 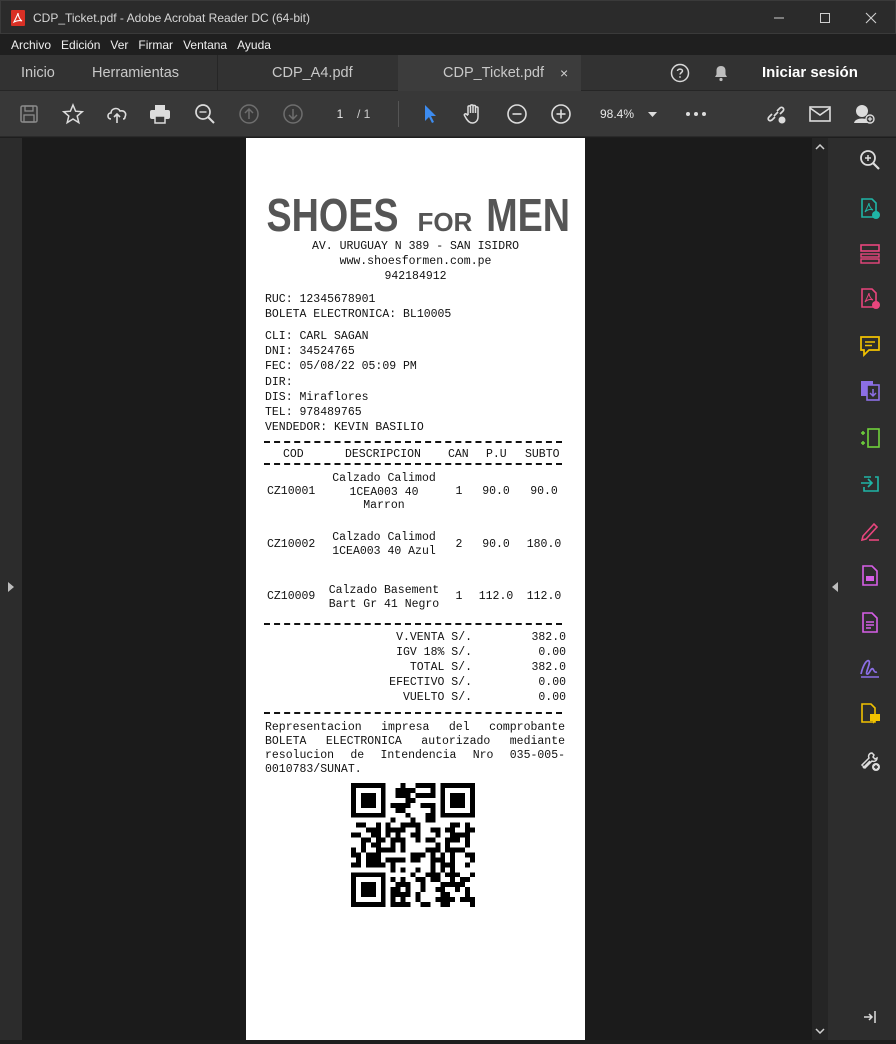 What do you see at coordinates (870, 391) in the screenshot?
I see `combine-files-icon` at bounding box center [870, 391].